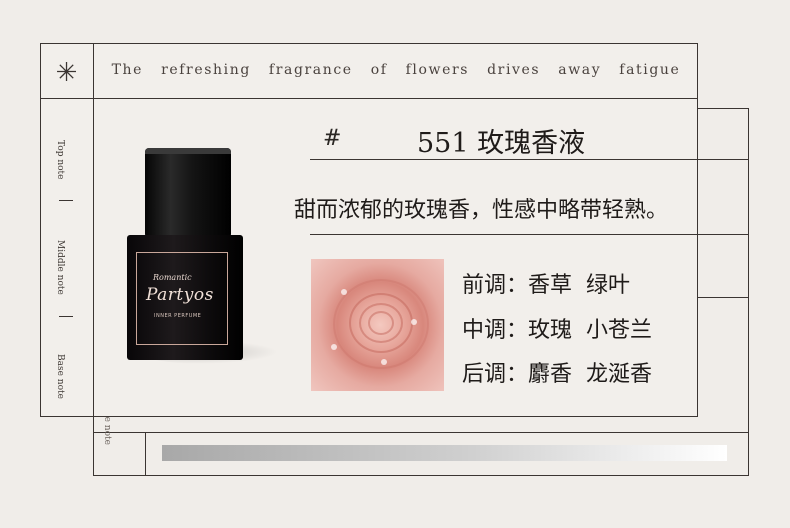 The height and width of the screenshot is (528, 790). Describe the element at coordinates (60, 160) in the screenshot. I see `top-note-label: Top note` at that location.